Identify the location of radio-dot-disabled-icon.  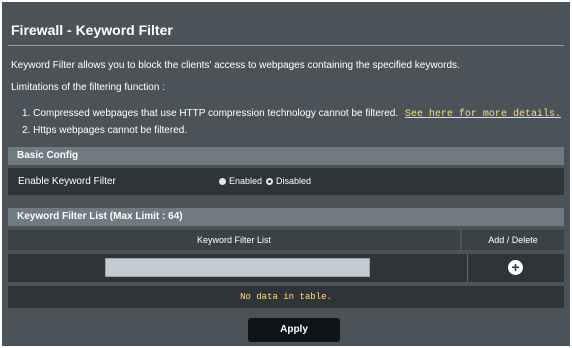
(270, 181).